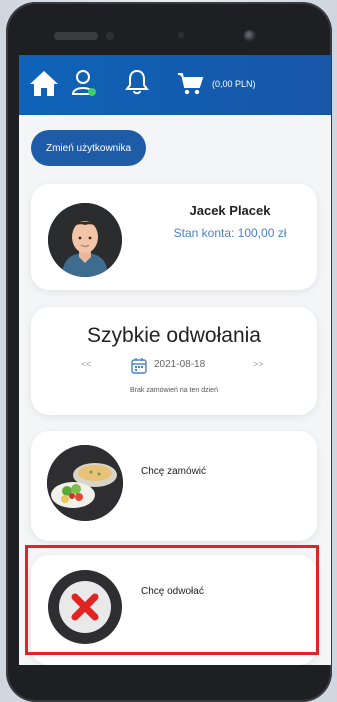 The width and height of the screenshot is (337, 702). I want to click on profile-card: Jacek Placek Stan konta: 100,00 zł, so click(174, 237).